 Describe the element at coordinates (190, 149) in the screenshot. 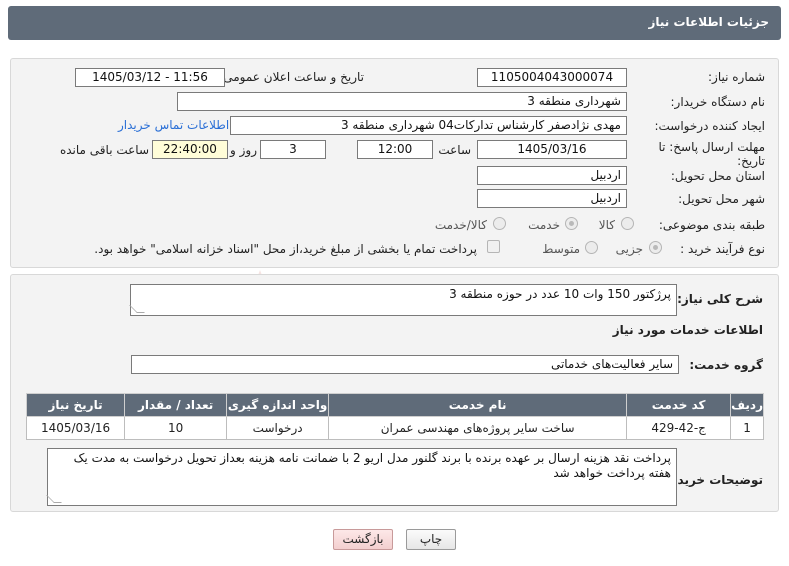

I see `remaining-time-field: 22:40:00` at that location.